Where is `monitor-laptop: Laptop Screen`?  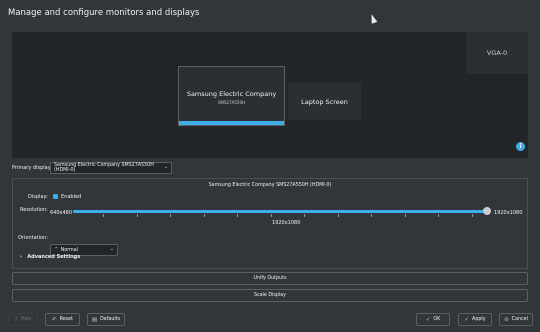
monitor-laptop: Laptop Screen is located at coordinates (324, 101).